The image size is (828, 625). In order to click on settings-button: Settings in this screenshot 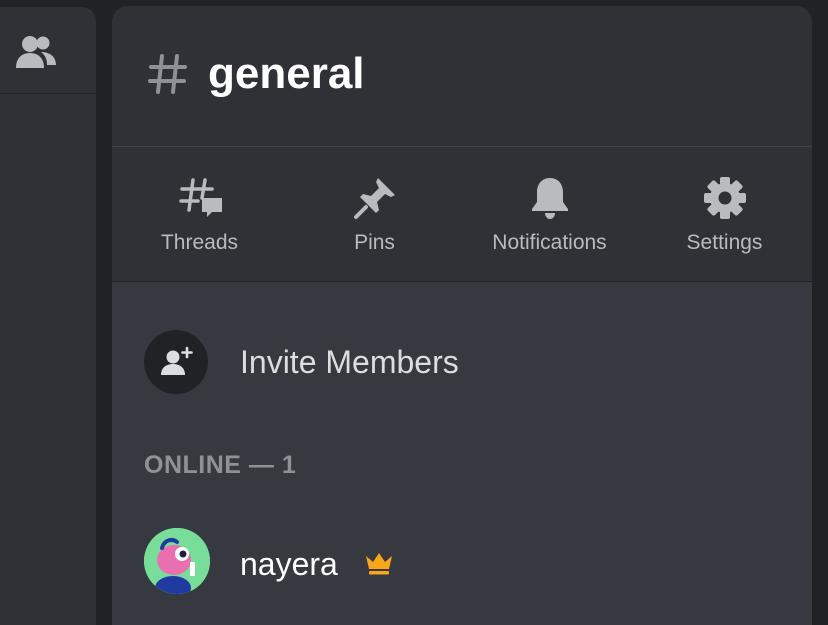, I will do `click(724, 215)`.